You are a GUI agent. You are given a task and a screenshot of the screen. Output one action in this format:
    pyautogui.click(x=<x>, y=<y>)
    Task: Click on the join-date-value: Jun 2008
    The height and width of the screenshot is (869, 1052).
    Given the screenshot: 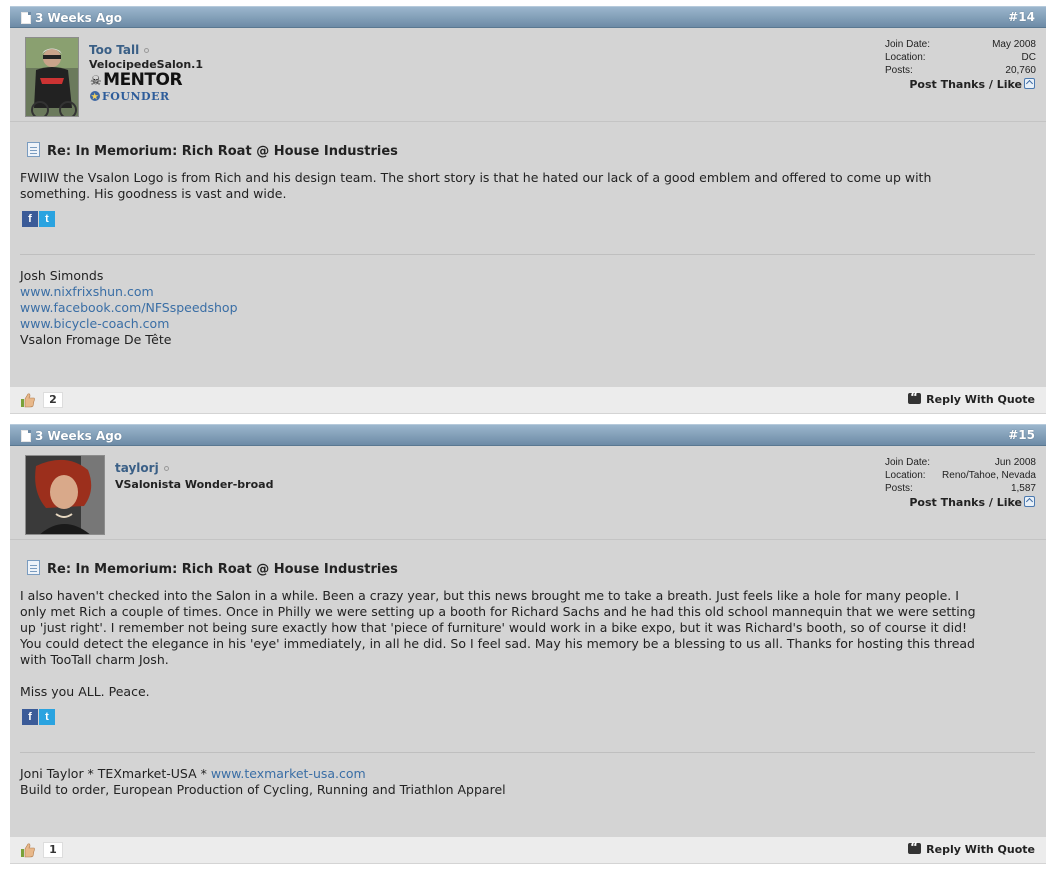 What is the action you would take?
    pyautogui.click(x=1015, y=462)
    